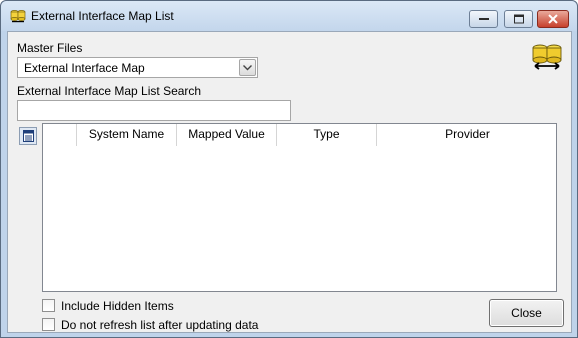  I want to click on title-bar: External Interface Map List, so click(289, 16).